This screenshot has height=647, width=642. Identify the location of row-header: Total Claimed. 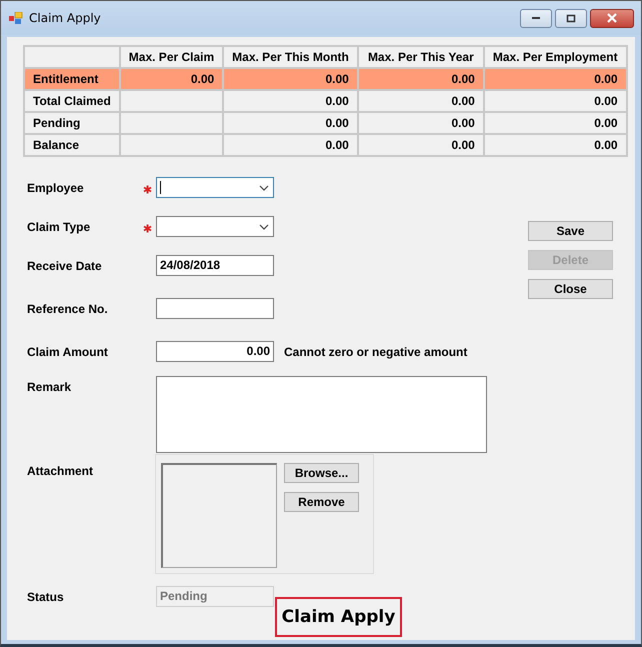
(72, 101).